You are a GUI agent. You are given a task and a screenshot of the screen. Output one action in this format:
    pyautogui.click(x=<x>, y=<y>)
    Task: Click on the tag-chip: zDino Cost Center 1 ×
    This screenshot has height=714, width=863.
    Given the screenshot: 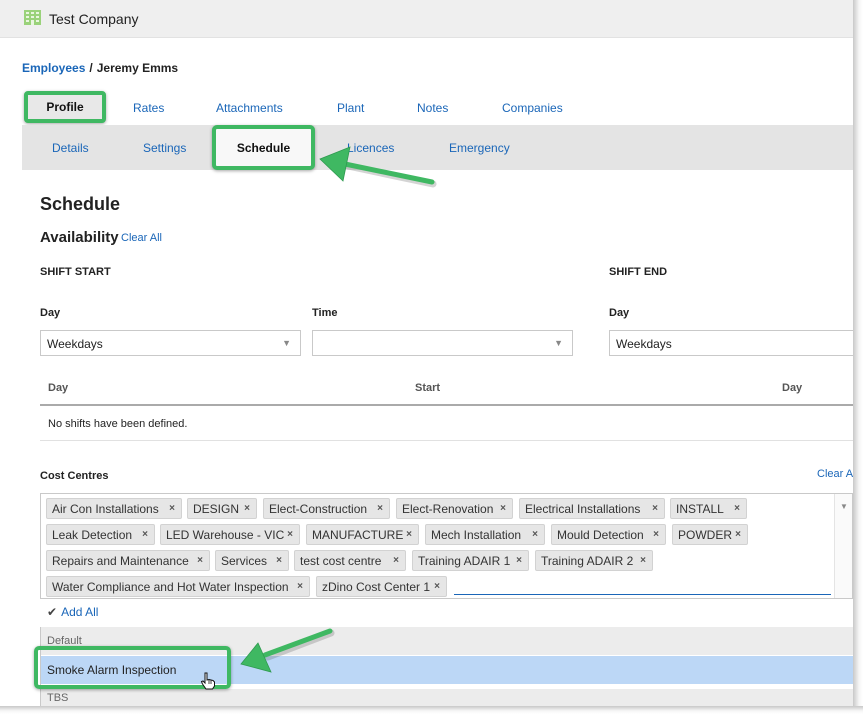 What is the action you would take?
    pyautogui.click(x=381, y=586)
    